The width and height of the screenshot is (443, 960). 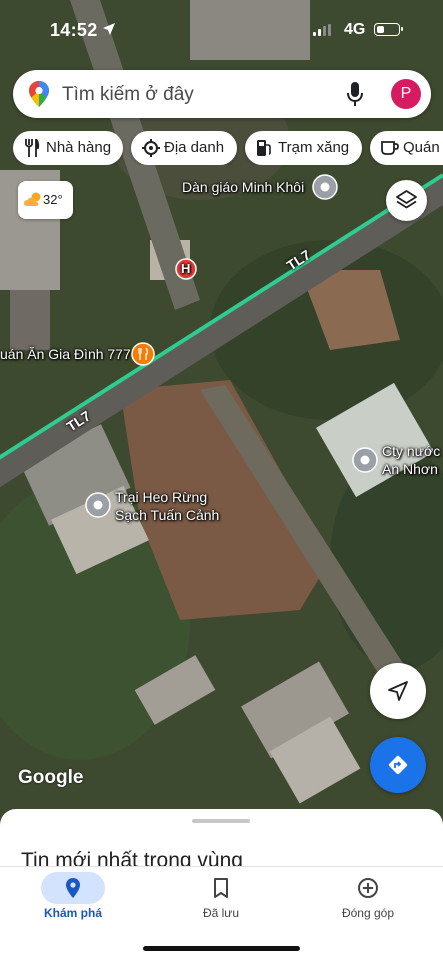 I want to click on directions-button, so click(x=398, y=765).